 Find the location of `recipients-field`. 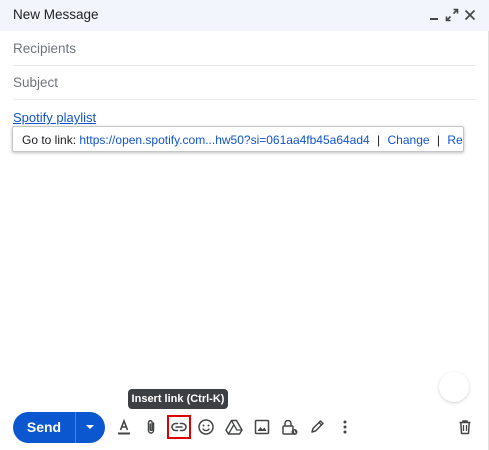

recipients-field is located at coordinates (244, 49).